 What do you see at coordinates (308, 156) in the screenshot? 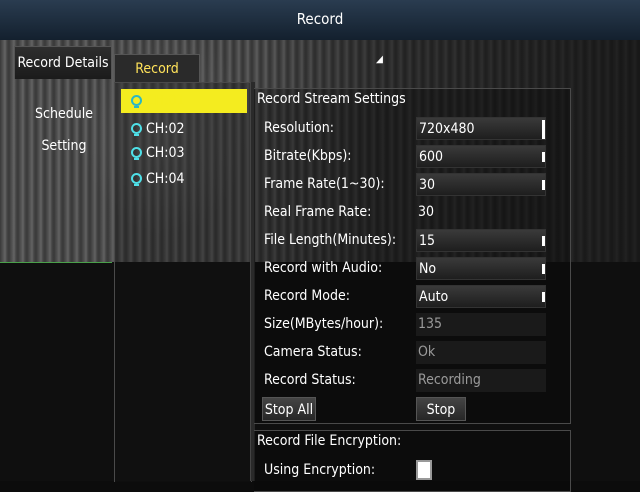
I see `bitrate-label: Bitrate(Kbps):` at bounding box center [308, 156].